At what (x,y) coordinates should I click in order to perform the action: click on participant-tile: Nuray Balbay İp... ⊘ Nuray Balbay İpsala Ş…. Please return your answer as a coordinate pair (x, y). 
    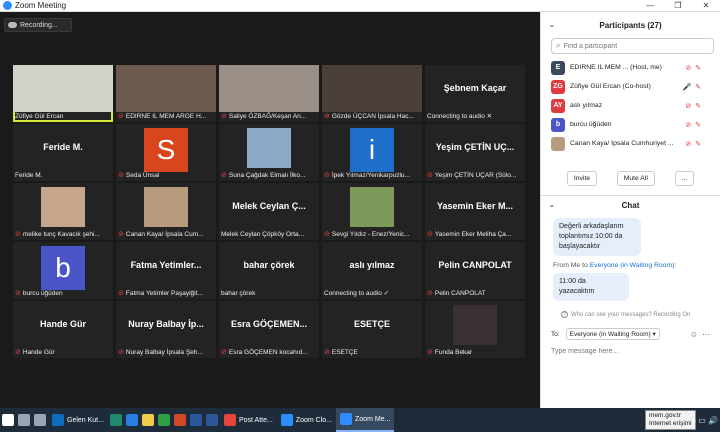
    Looking at the image, I should click on (166, 329).